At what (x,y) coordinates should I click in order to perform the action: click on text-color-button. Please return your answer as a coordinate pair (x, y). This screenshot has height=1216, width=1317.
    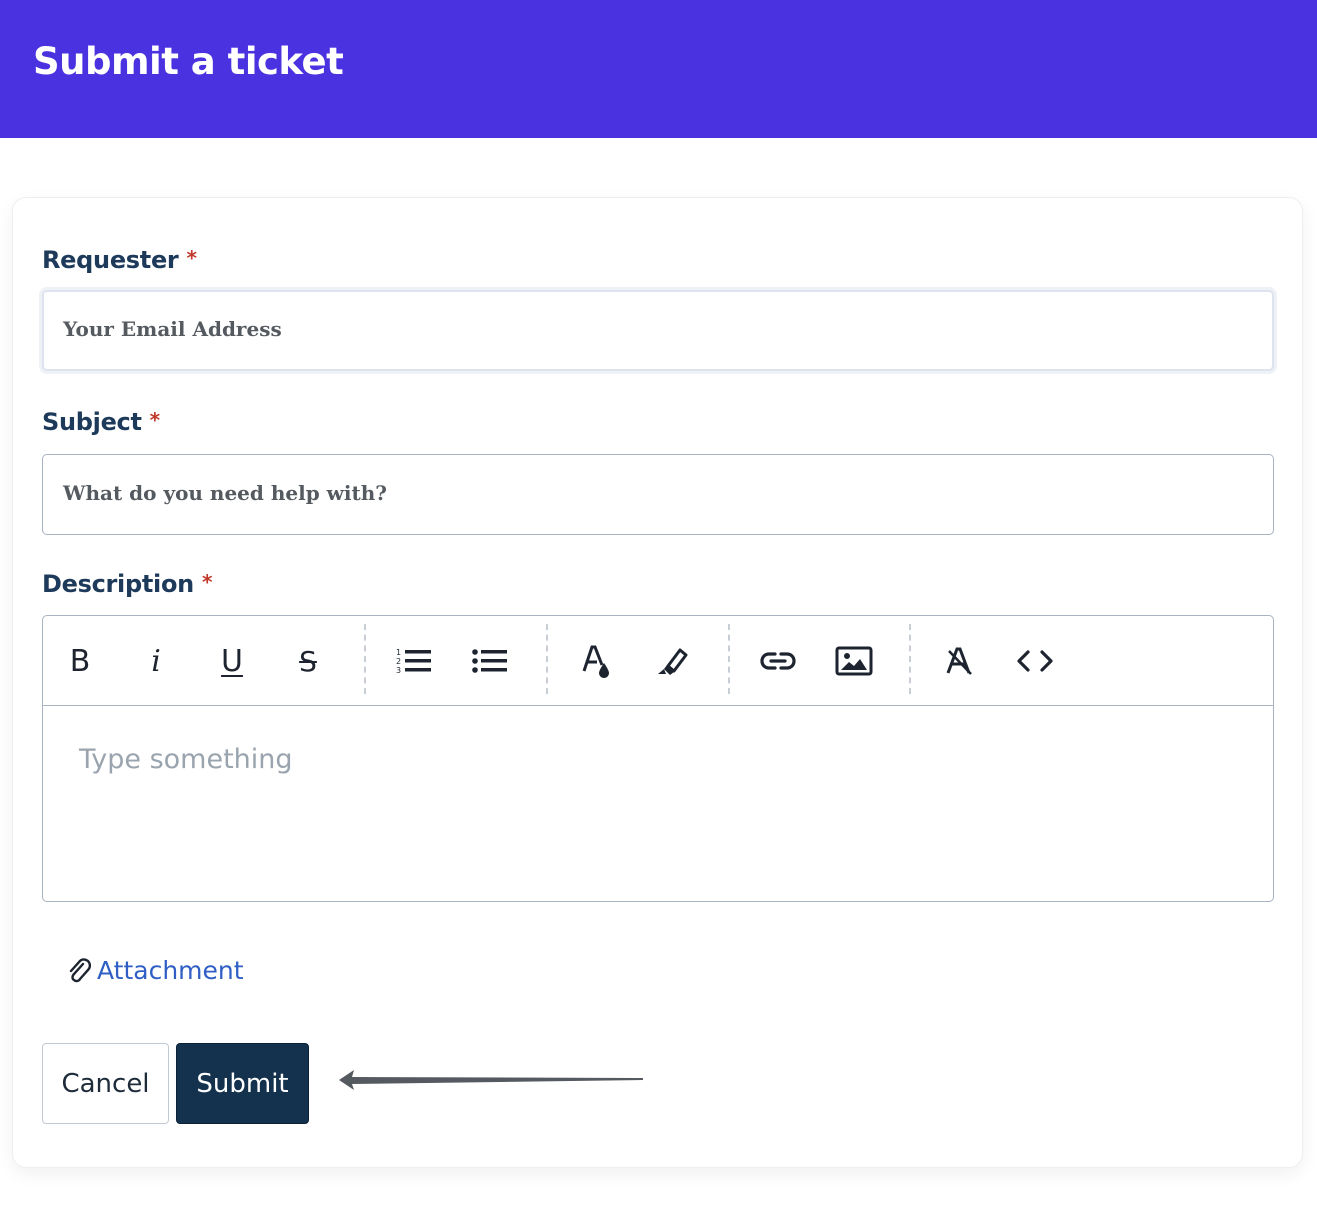
    Looking at the image, I should click on (596, 661).